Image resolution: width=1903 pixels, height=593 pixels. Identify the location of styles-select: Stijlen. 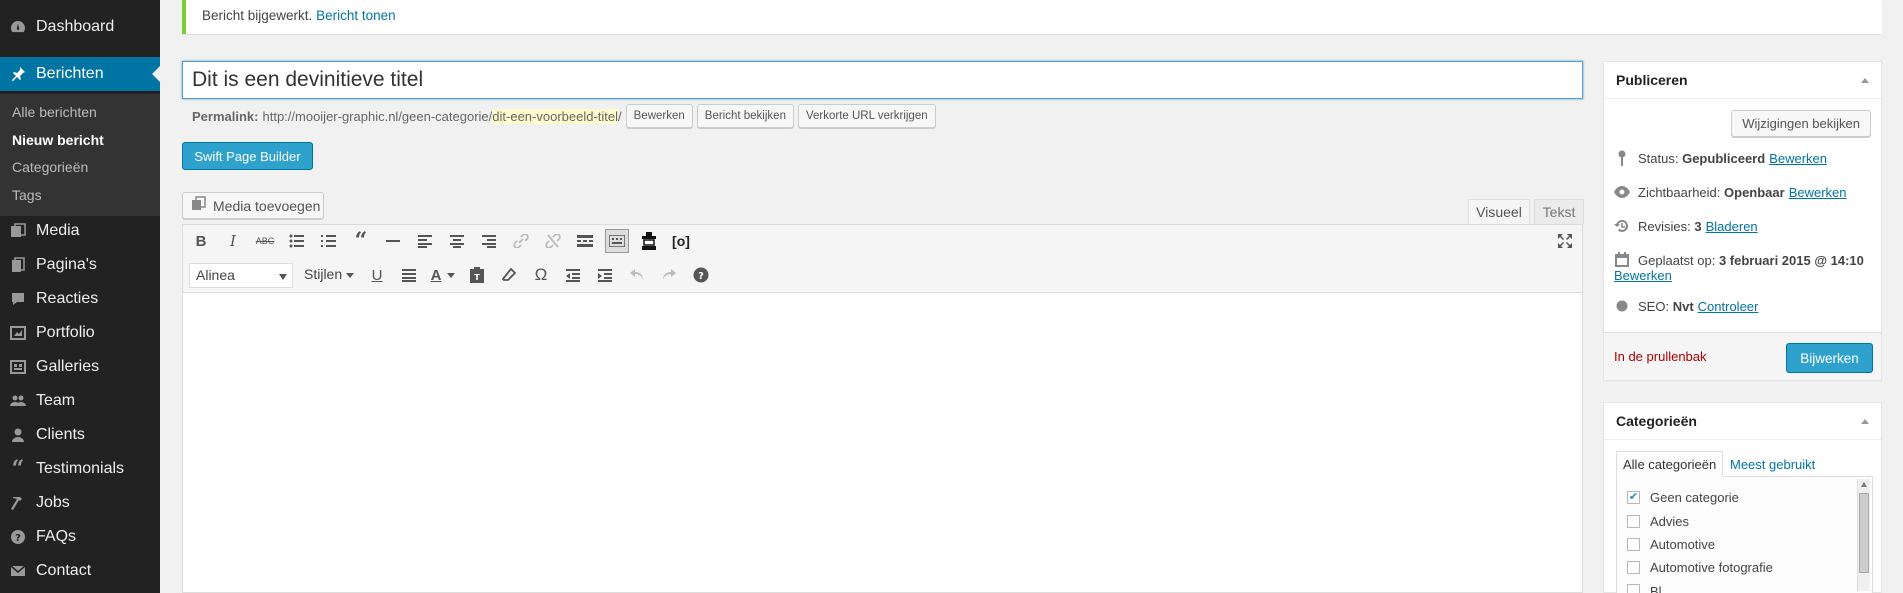
(329, 274).